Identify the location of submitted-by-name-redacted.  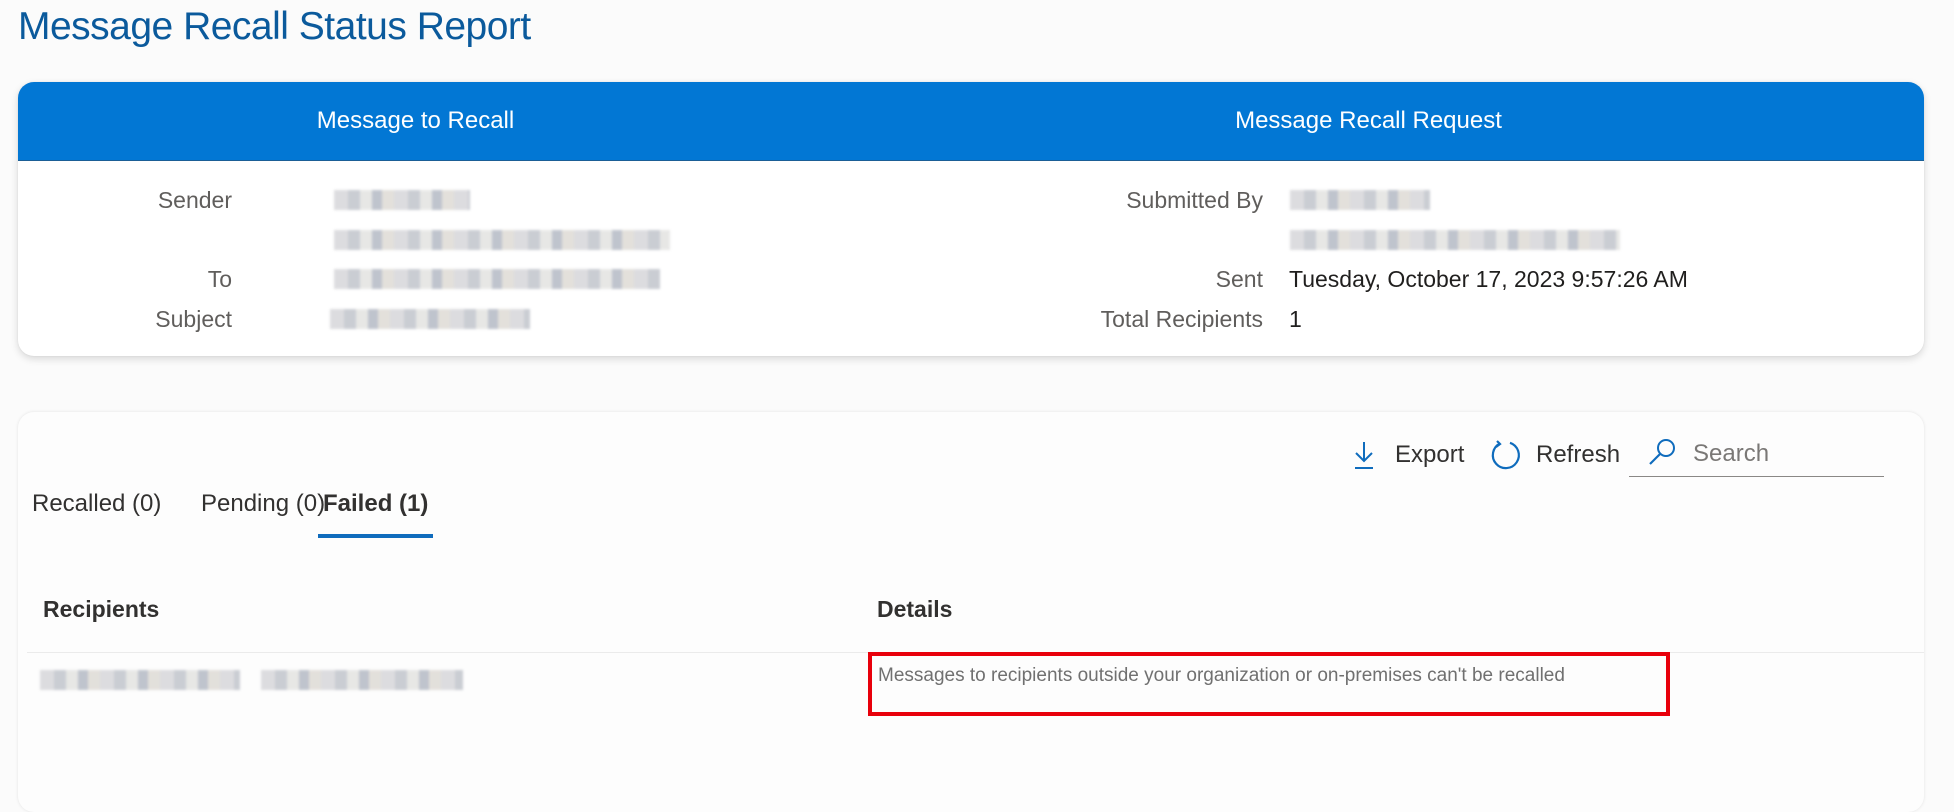
(1360, 200).